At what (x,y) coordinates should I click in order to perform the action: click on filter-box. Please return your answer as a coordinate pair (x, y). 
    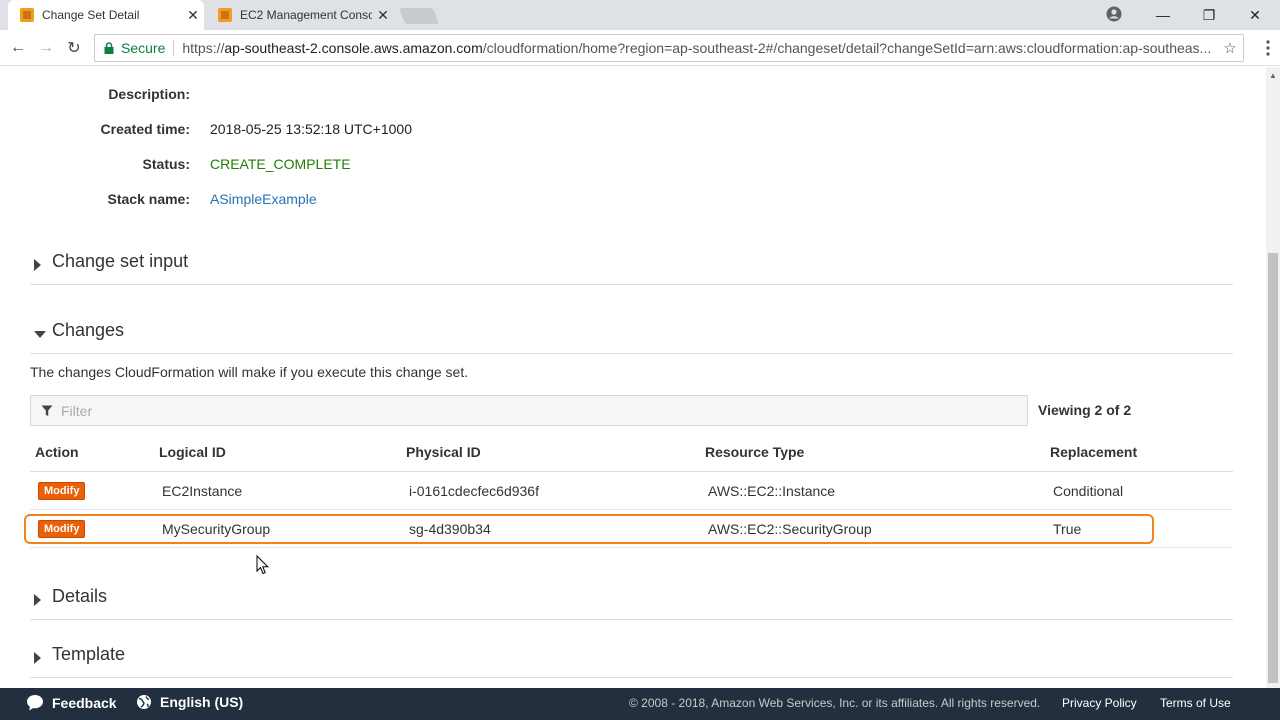
    Looking at the image, I should click on (529, 410).